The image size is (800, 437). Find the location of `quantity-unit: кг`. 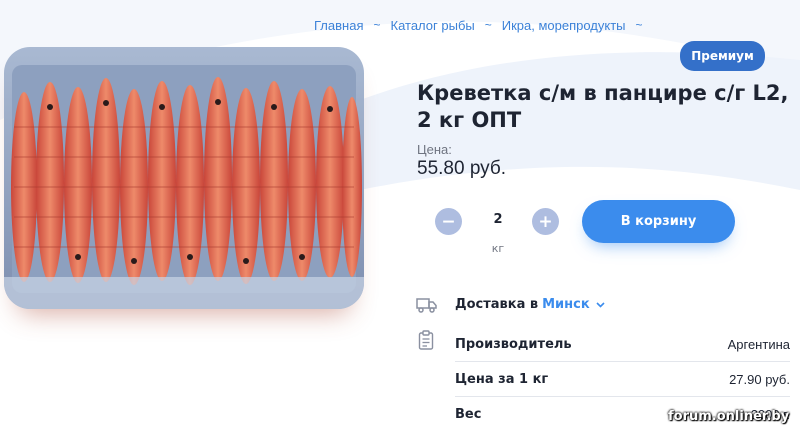

quantity-unit: кг is located at coordinates (498, 248).